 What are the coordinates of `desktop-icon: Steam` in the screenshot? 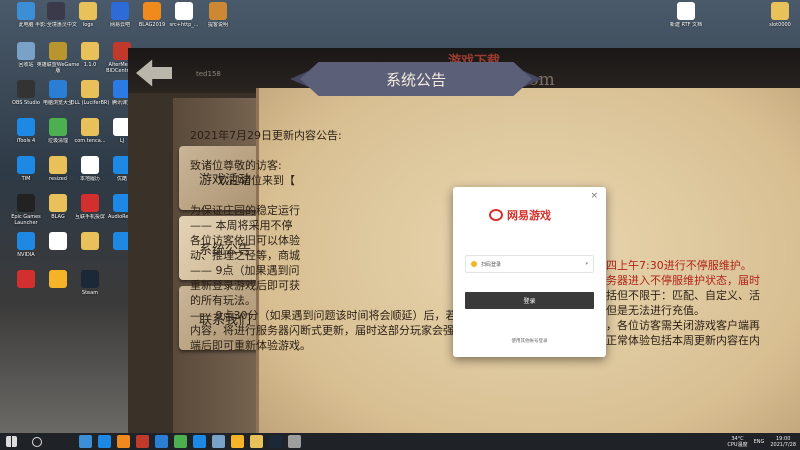 It's located at (90, 283).